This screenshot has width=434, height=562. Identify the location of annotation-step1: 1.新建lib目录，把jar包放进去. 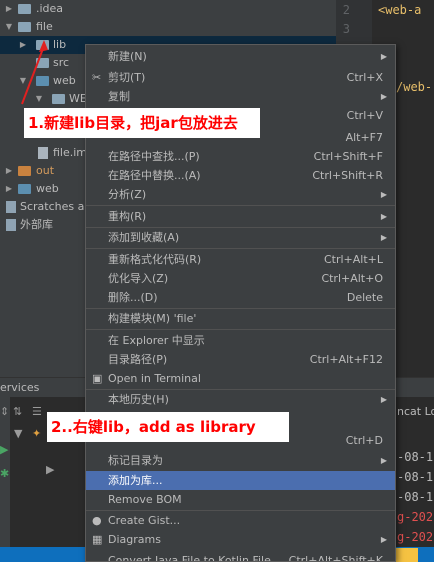
(142, 123).